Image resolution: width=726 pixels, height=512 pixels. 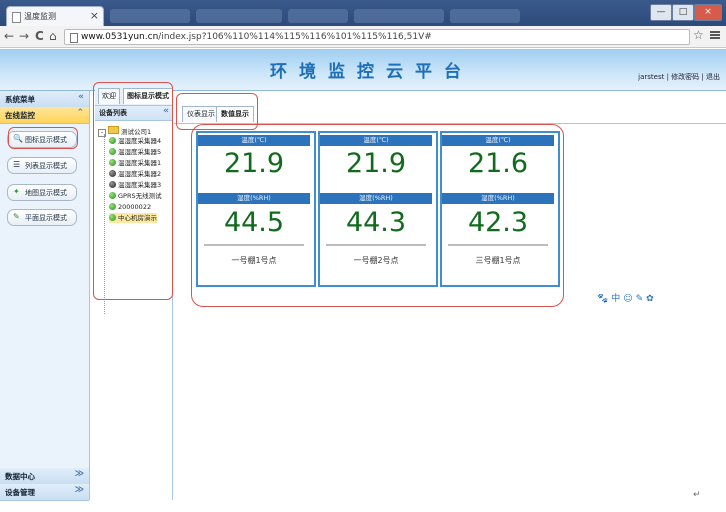 I want to click on smiley-icon: ☺, so click(x=627, y=299).